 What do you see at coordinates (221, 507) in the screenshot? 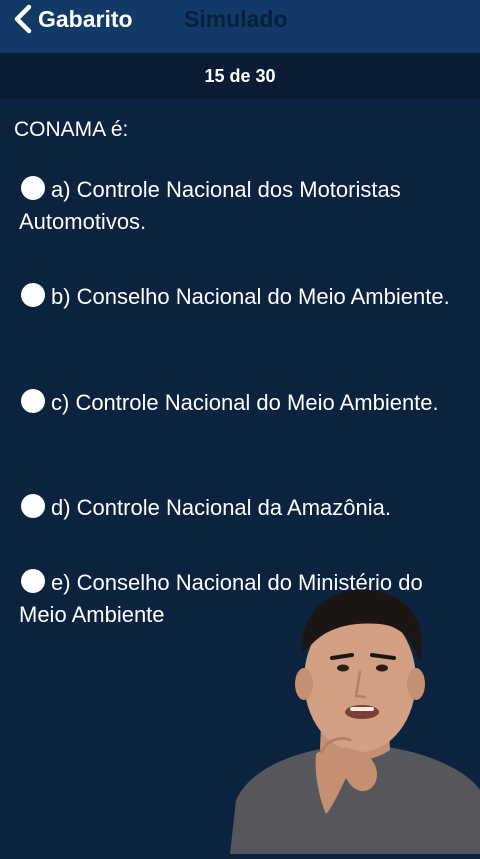
I see `option-label: d) Controle Nacional da Amazônia.` at bounding box center [221, 507].